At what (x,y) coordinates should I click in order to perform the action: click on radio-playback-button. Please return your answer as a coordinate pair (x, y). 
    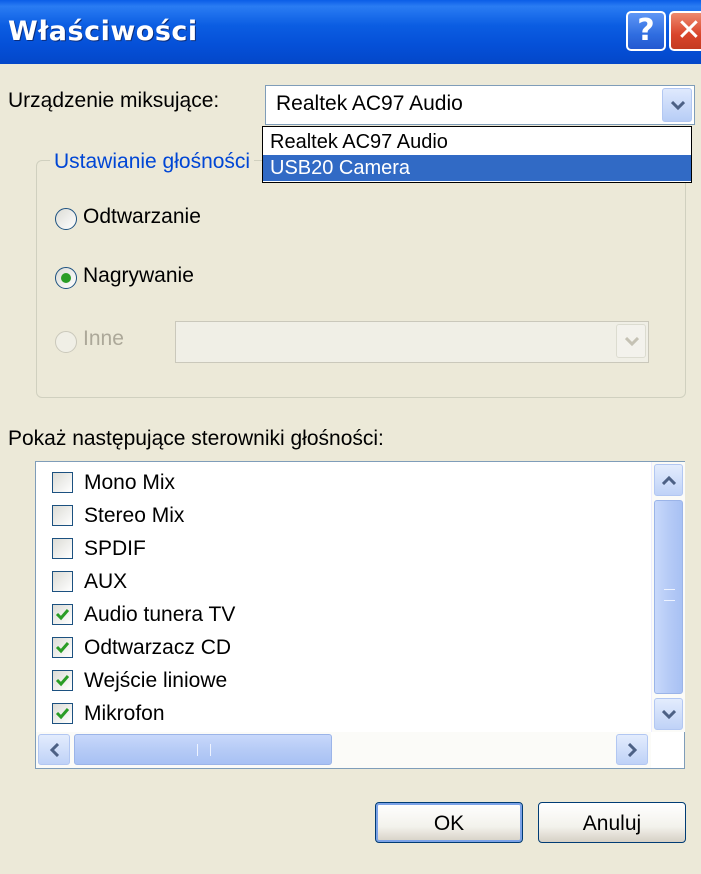
    Looking at the image, I should click on (66, 219).